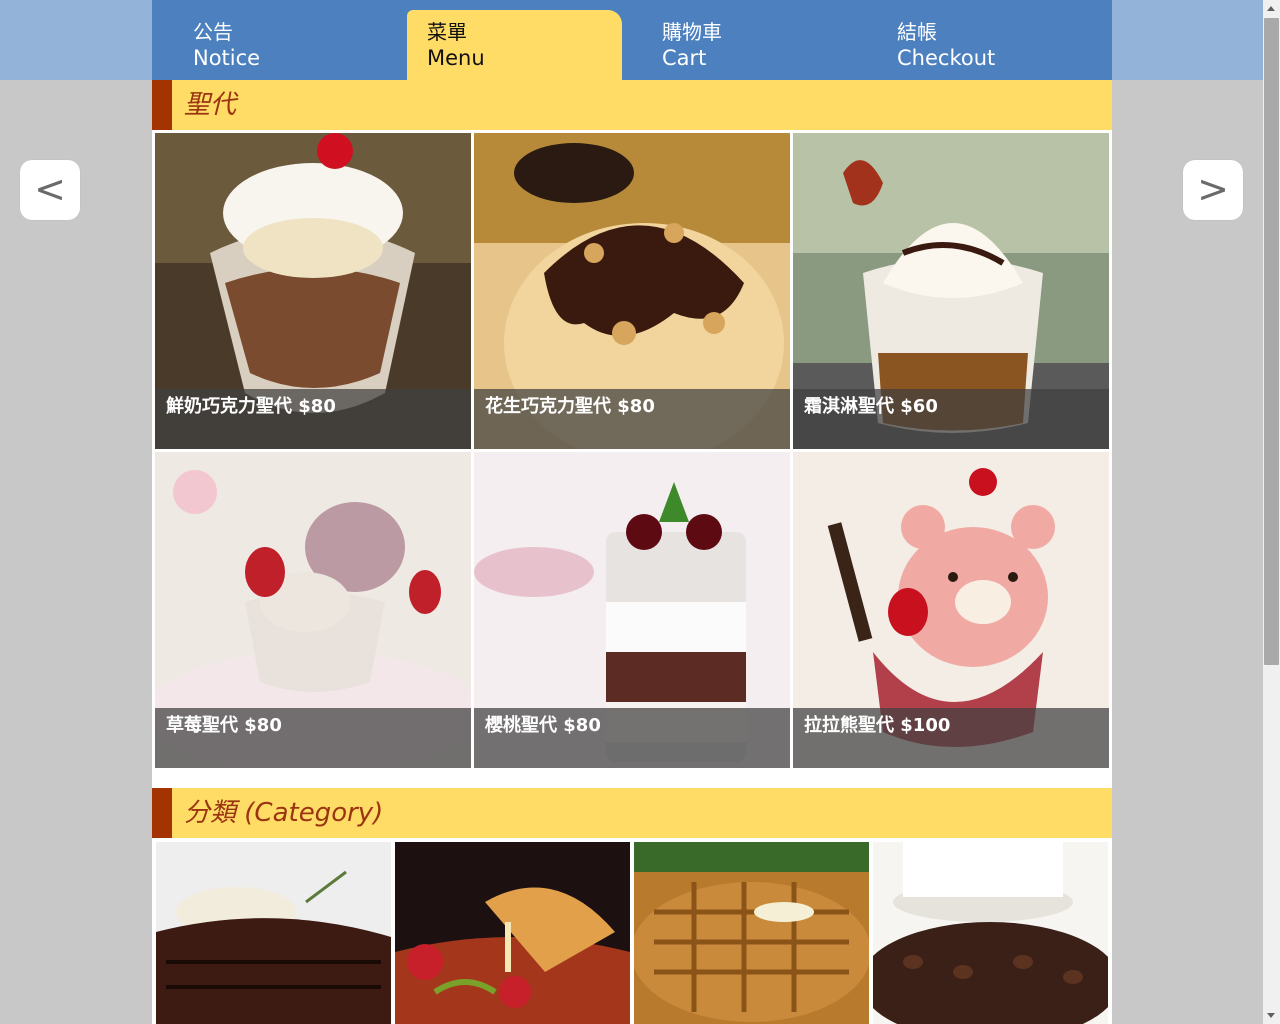 This screenshot has height=1024, width=1280. Describe the element at coordinates (632, 40) in the screenshot. I see `main-nav: 公告 Notice 菜單 Menu 購物車 Cart 結帳 Checkout` at that location.